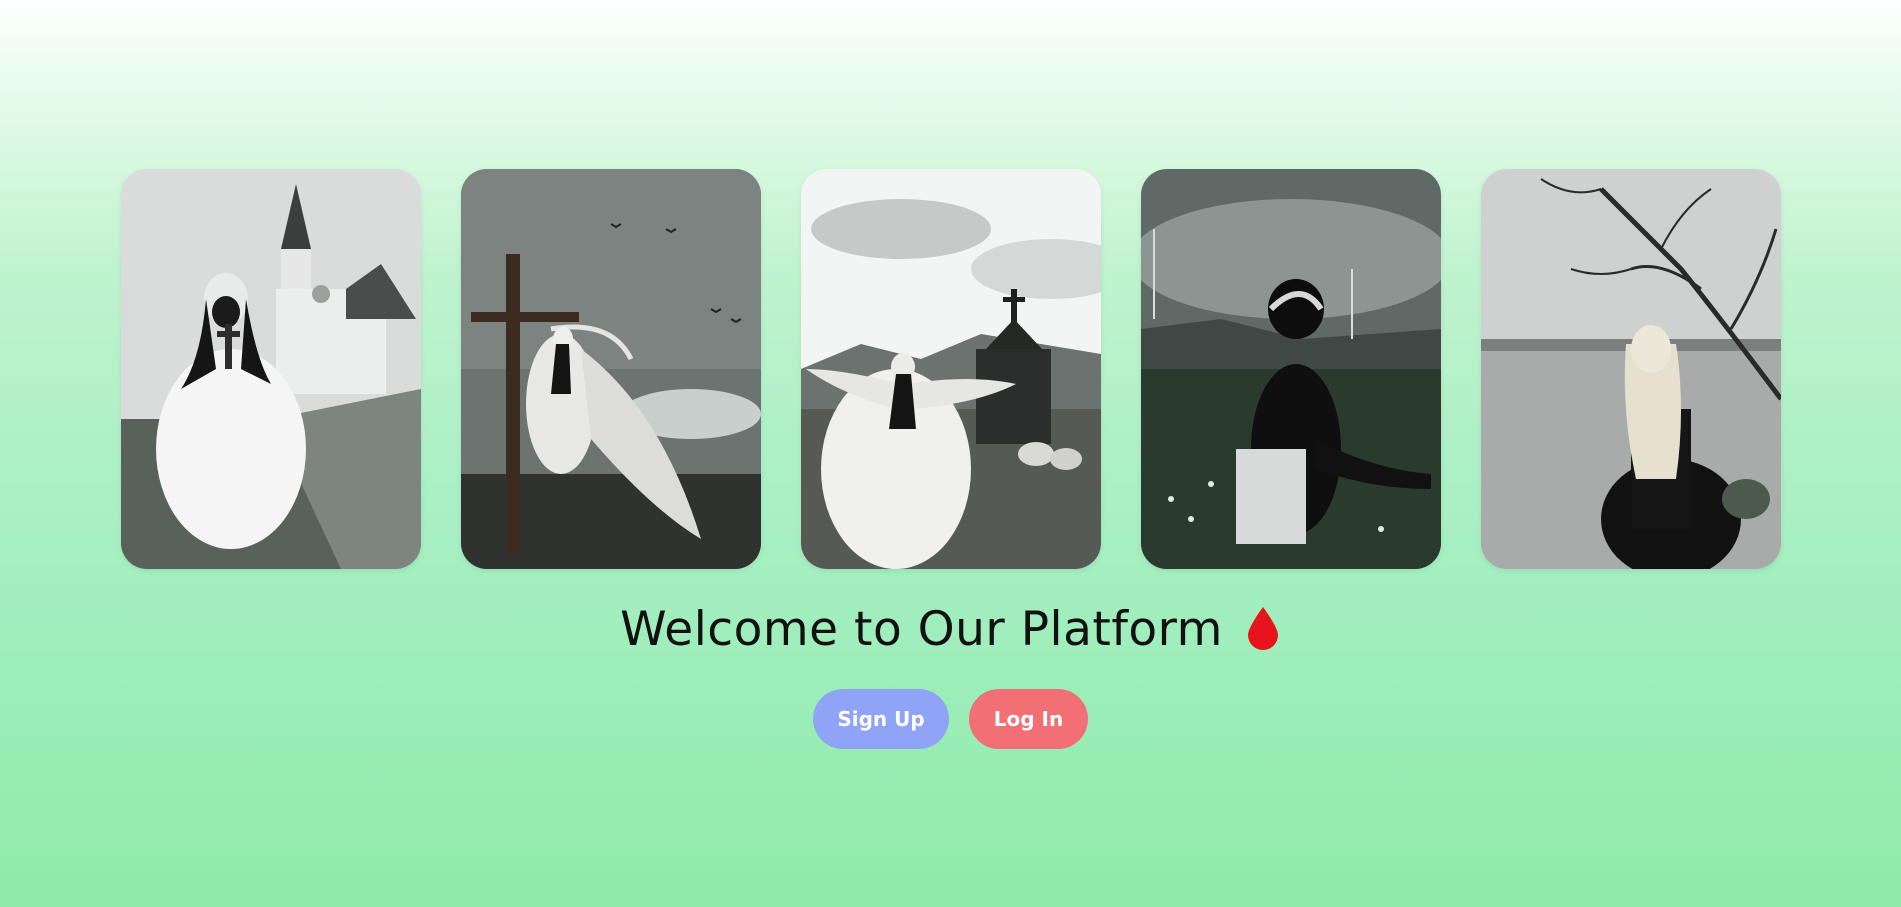 The image size is (1901, 907). Describe the element at coordinates (950, 719) in the screenshot. I see `auth-actions: Sign Up Log In` at that location.